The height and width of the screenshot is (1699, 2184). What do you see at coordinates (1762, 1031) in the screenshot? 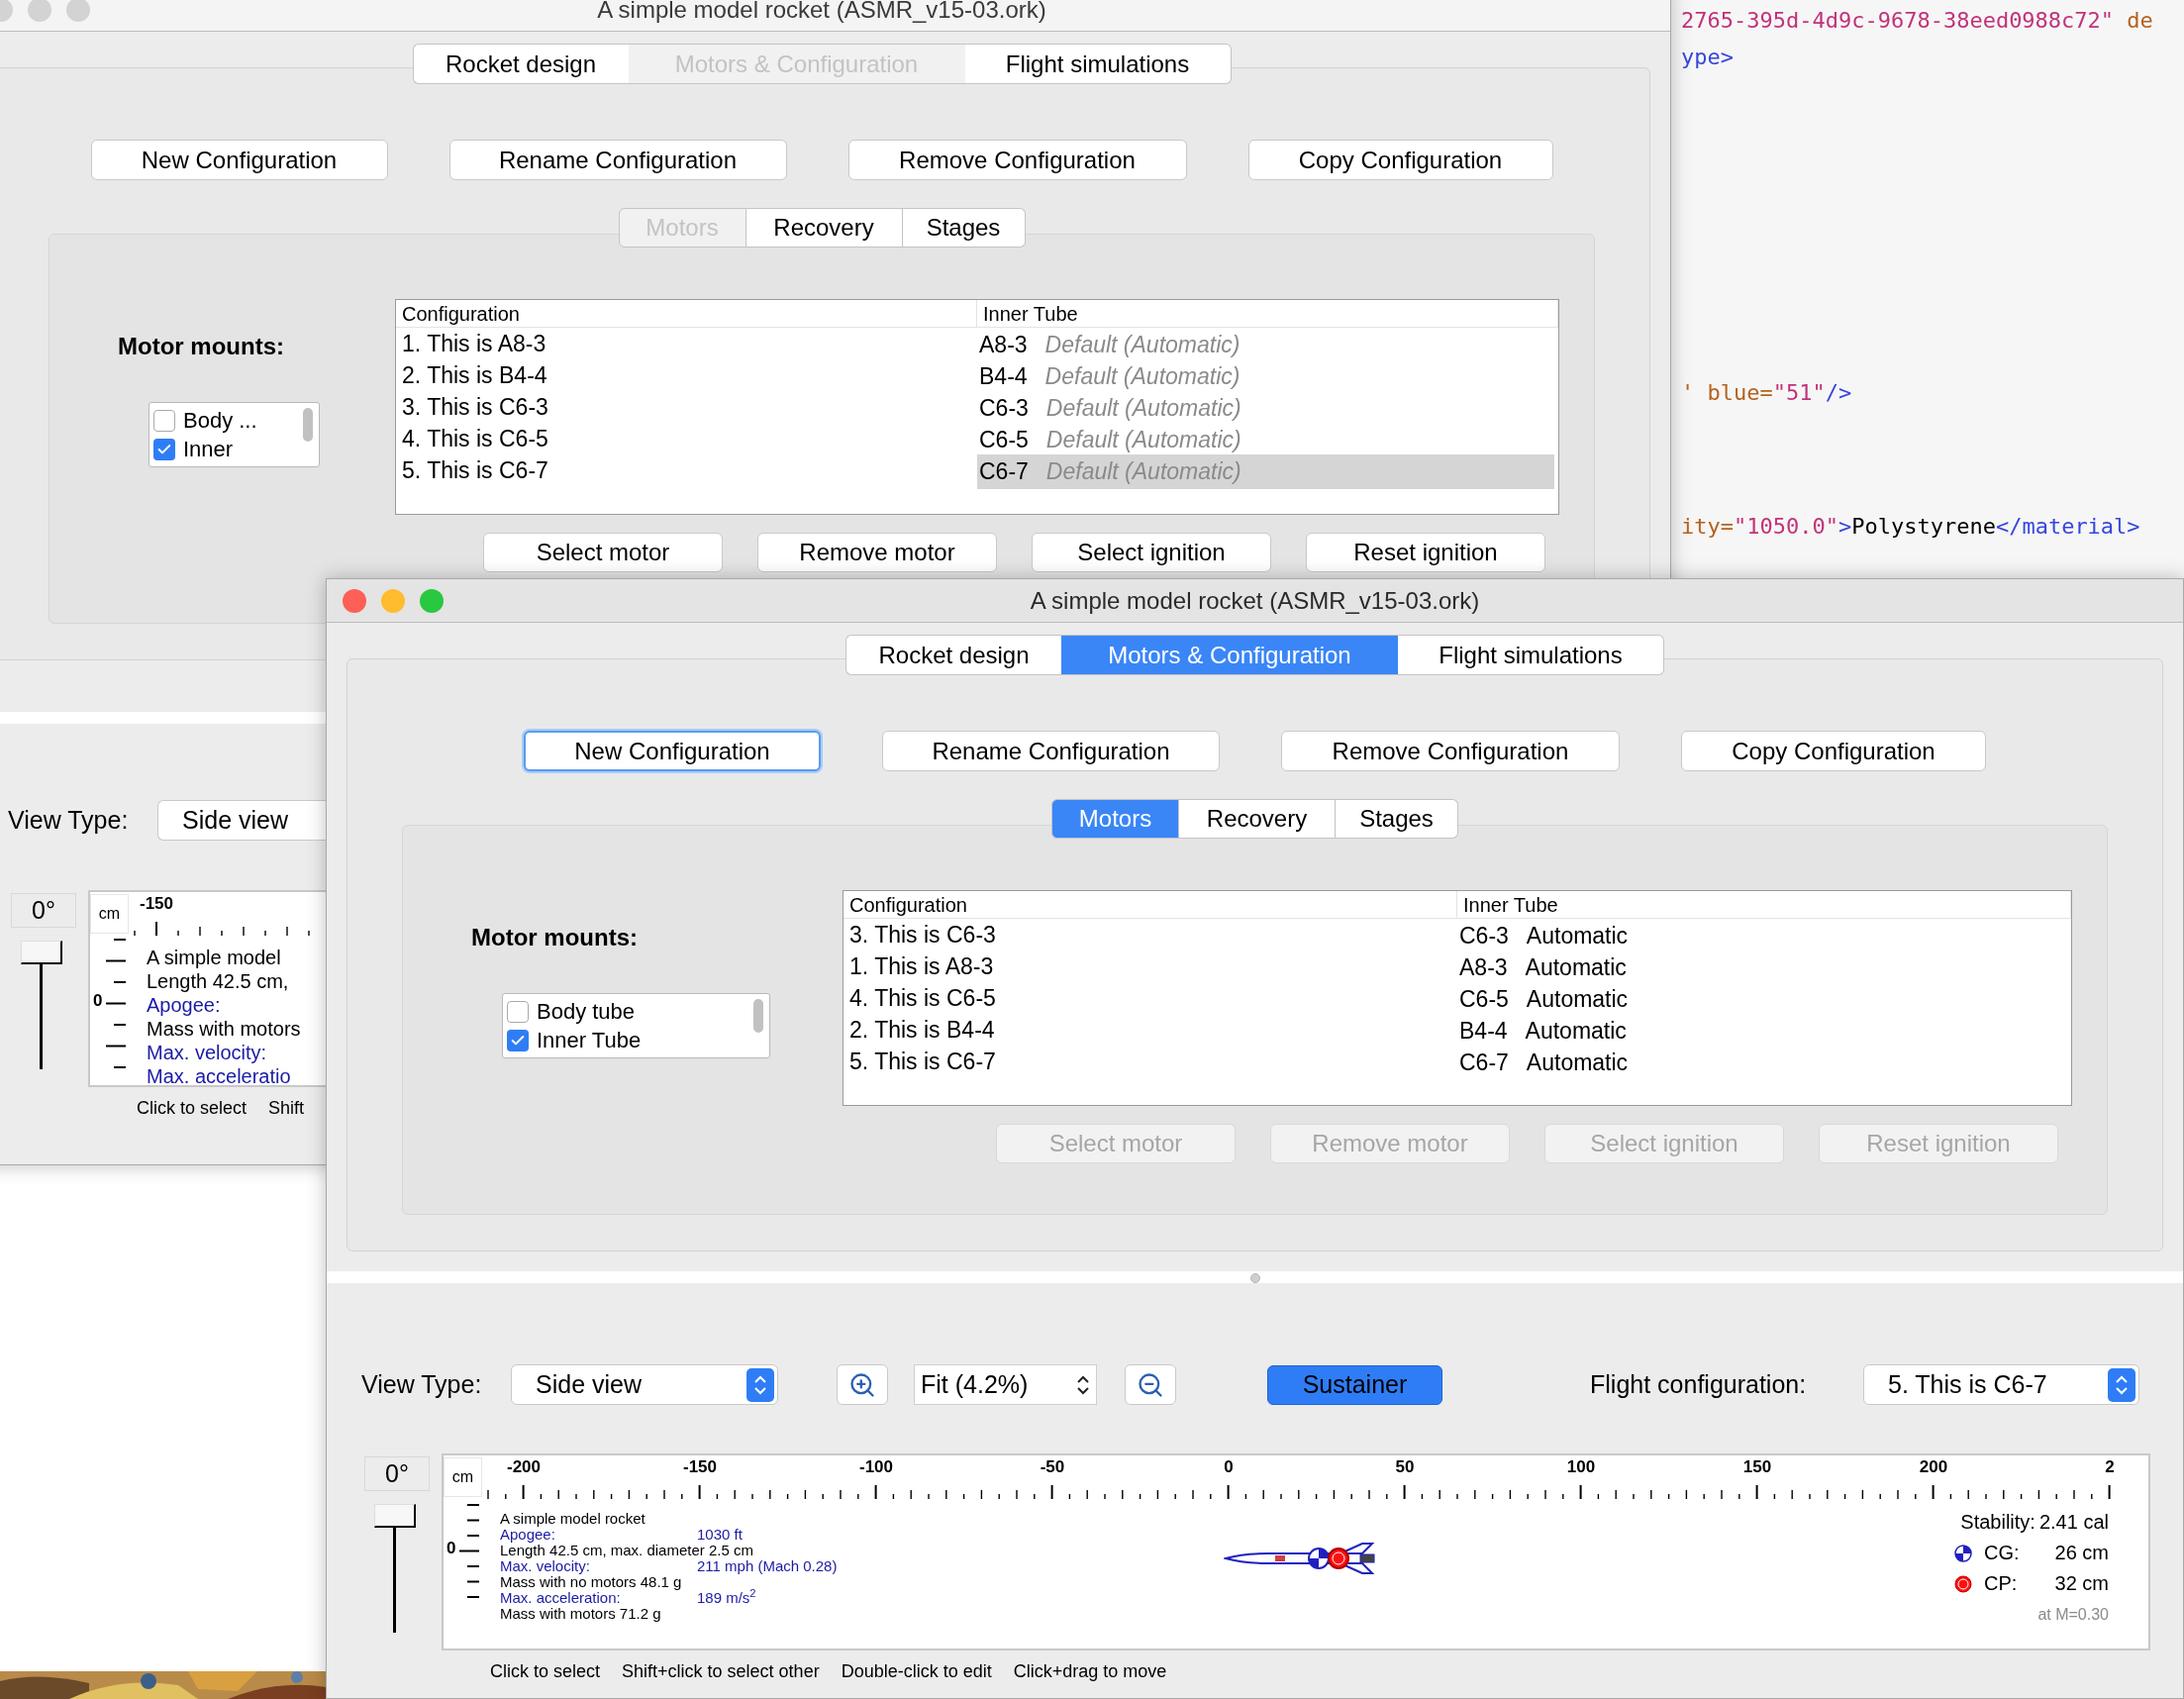
I see `motor-cell: B4-4 Automatic` at bounding box center [1762, 1031].